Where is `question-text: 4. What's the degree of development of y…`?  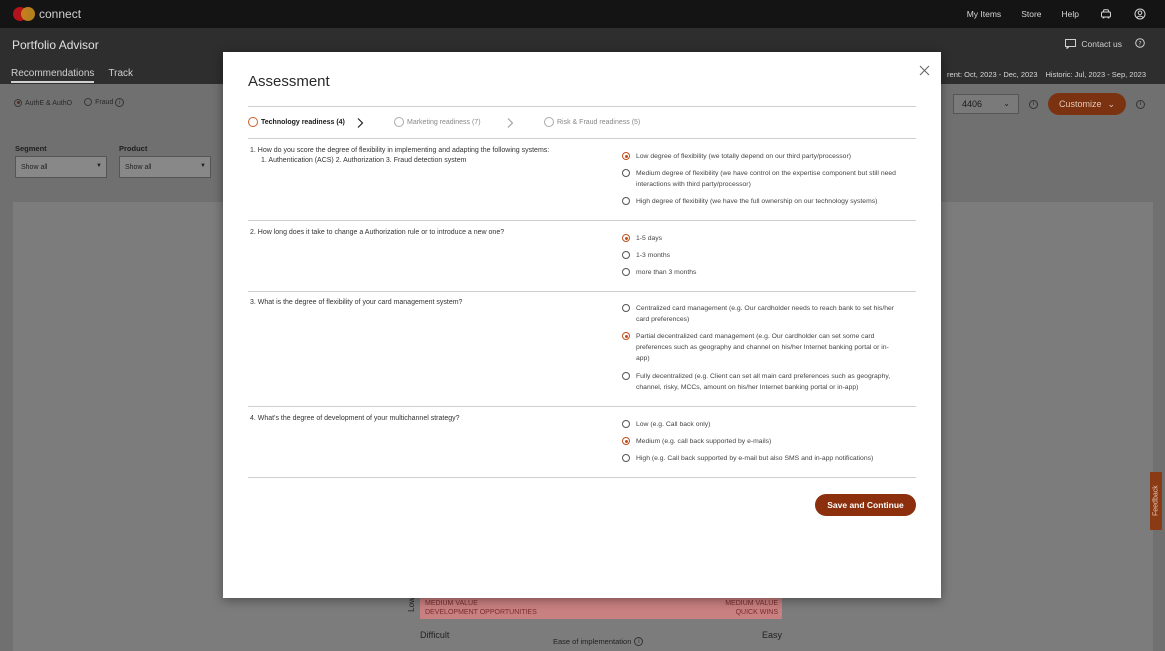
question-text: 4. What's the degree of development of y… is located at coordinates (355, 418).